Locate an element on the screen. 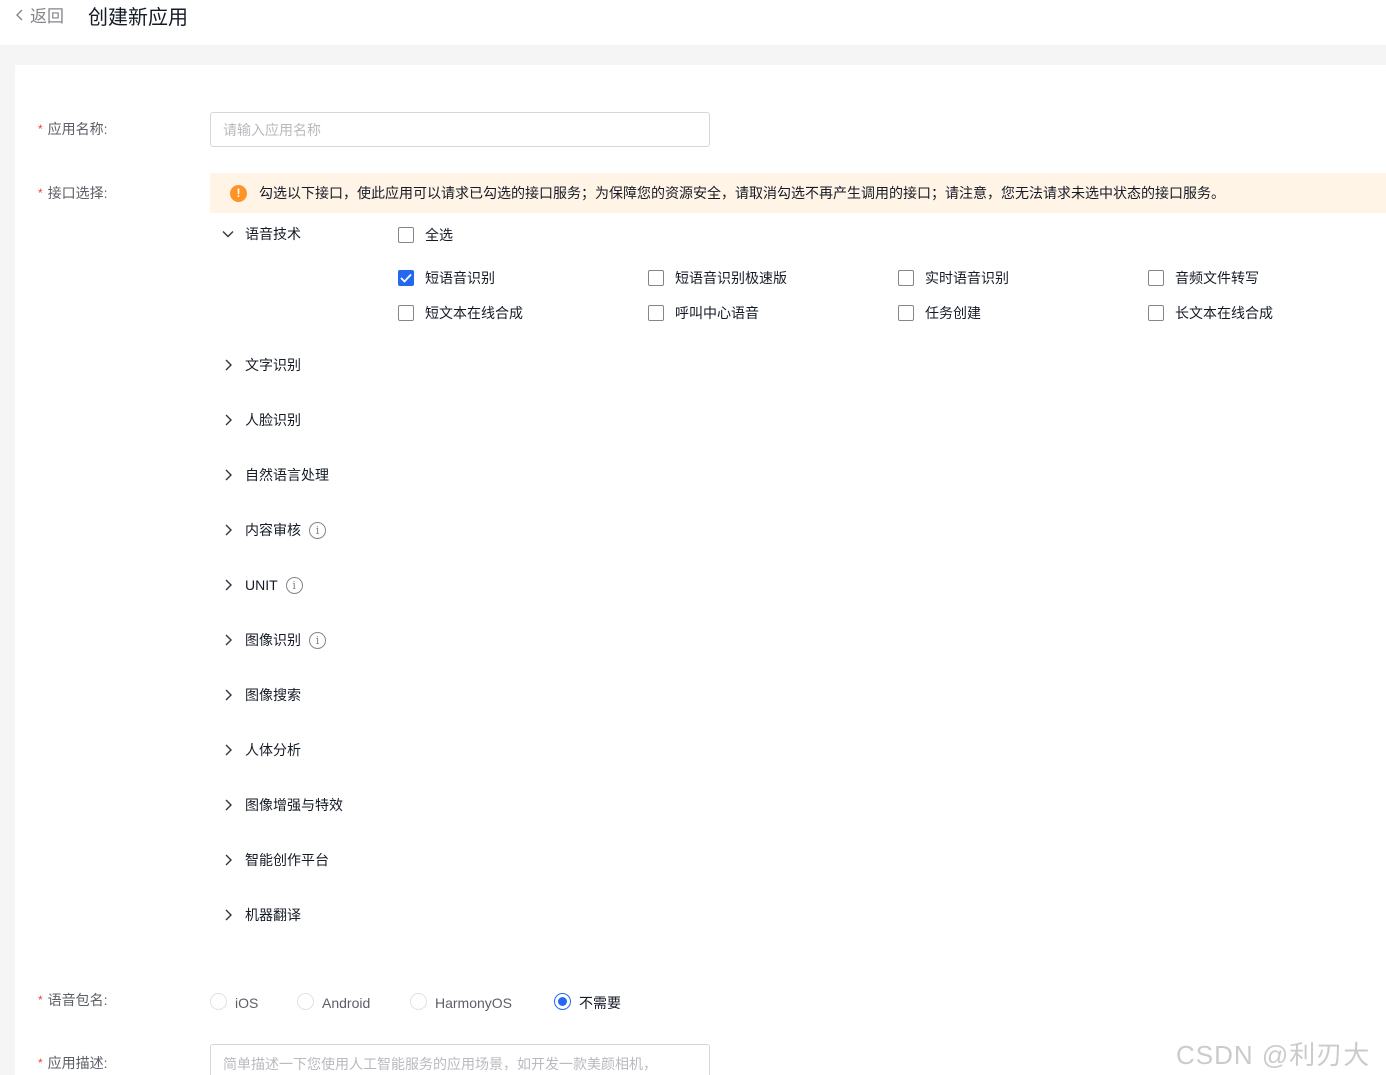  chevron-down-icon is located at coordinates (228, 234).